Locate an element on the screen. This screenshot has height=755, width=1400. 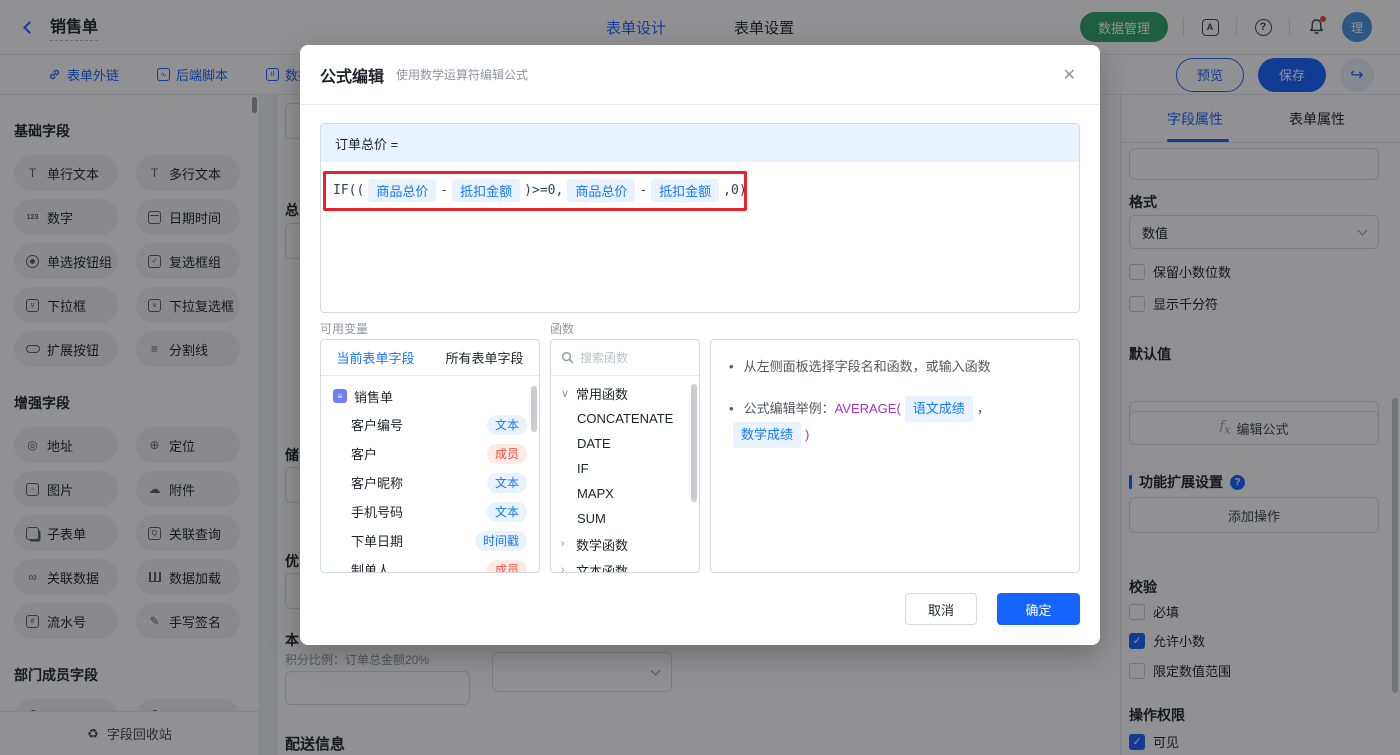
chevron-down-icon: ∨ is located at coordinates (565, 393).